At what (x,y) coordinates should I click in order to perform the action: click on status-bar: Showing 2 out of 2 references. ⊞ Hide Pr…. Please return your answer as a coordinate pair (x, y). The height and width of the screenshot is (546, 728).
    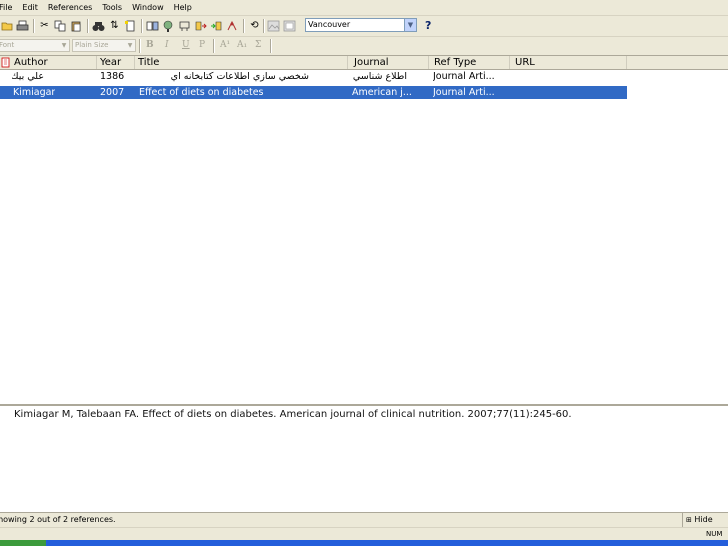
    Looking at the image, I should click on (364, 526).